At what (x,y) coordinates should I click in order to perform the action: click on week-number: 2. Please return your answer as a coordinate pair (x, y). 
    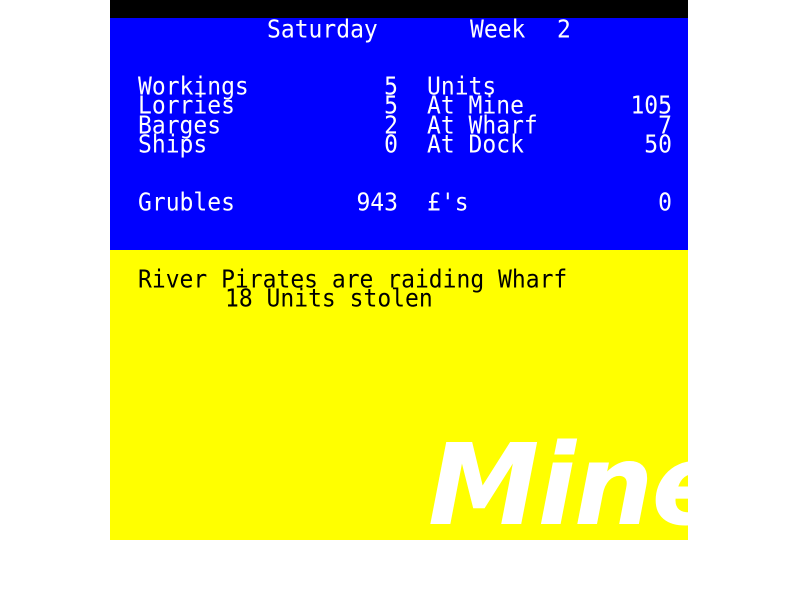
    Looking at the image, I should click on (564, 29).